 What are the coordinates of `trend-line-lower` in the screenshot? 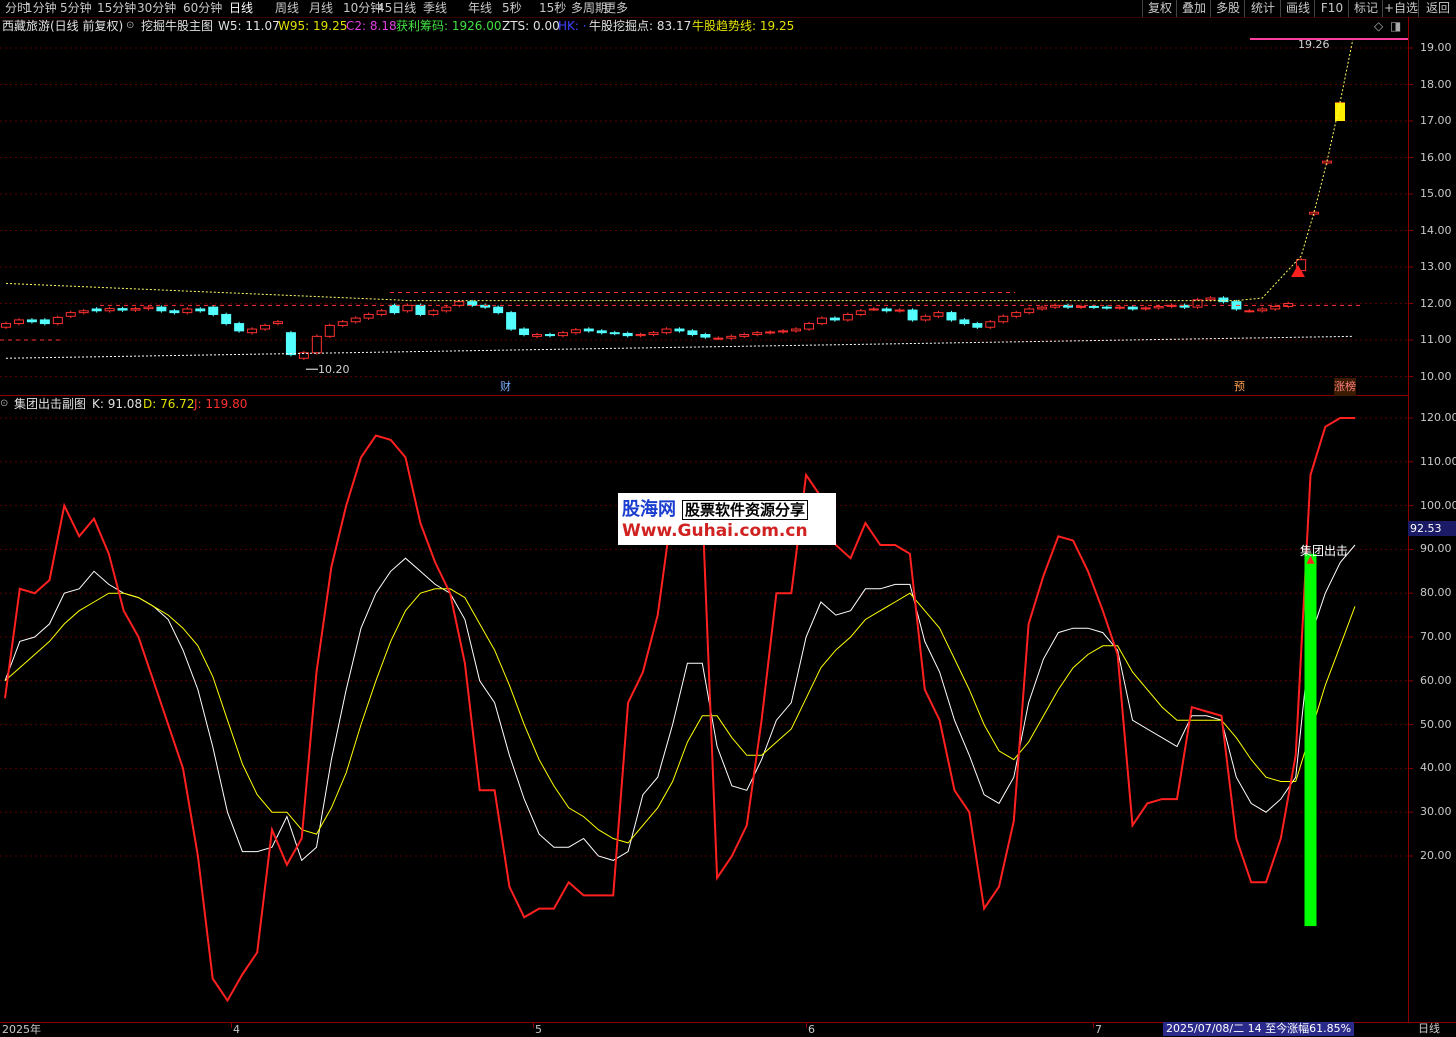 It's located at (679, 347).